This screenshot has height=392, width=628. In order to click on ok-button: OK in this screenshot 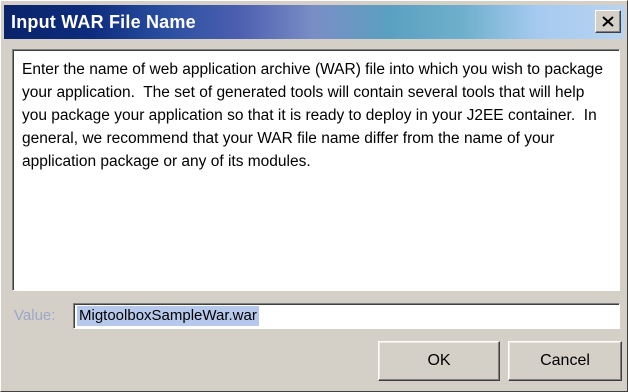, I will do `click(439, 361)`.